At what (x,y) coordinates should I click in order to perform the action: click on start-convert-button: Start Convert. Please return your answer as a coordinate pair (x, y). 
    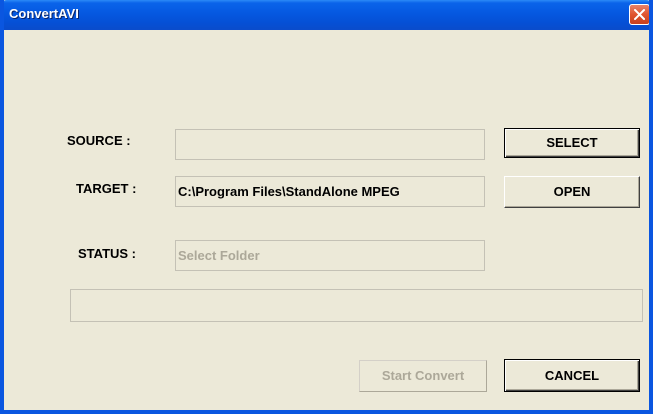
    Looking at the image, I should click on (423, 376).